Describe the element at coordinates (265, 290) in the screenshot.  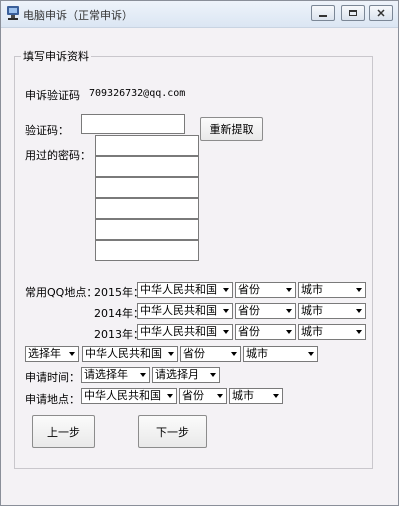
I see `province-select-2015: 省份` at that location.